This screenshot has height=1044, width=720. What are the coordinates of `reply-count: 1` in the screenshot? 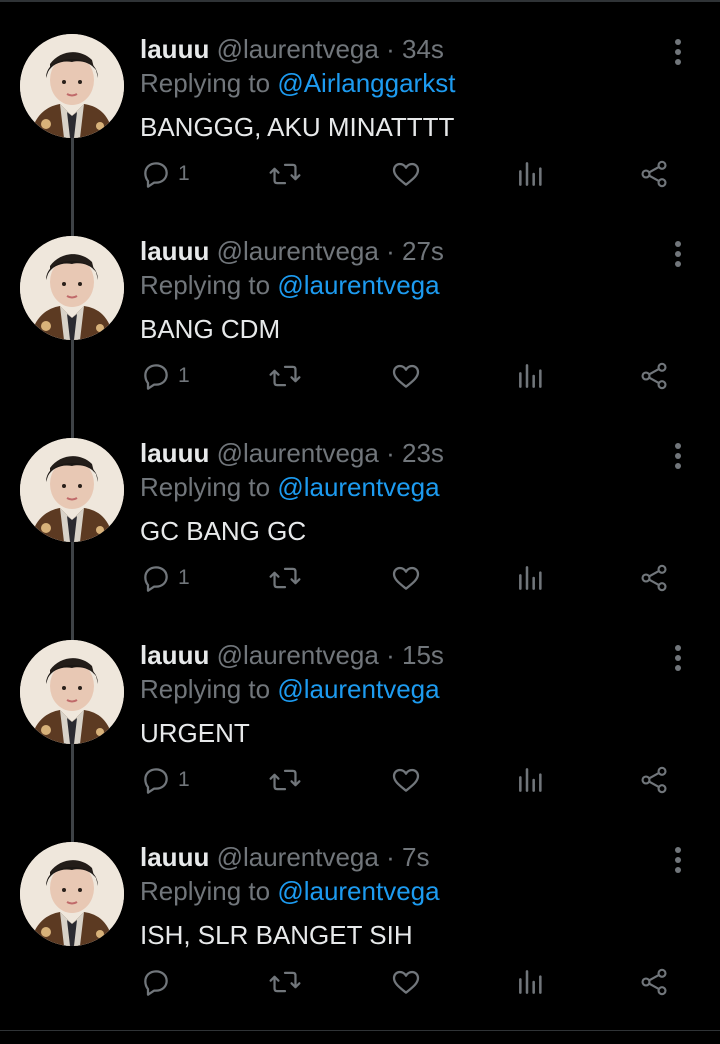 It's located at (184, 779).